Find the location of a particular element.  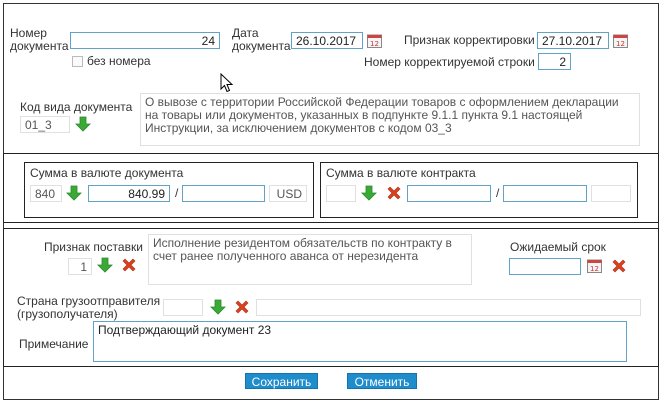

contract-currency-label: Сумма в валюте контракта is located at coordinates (401, 173).